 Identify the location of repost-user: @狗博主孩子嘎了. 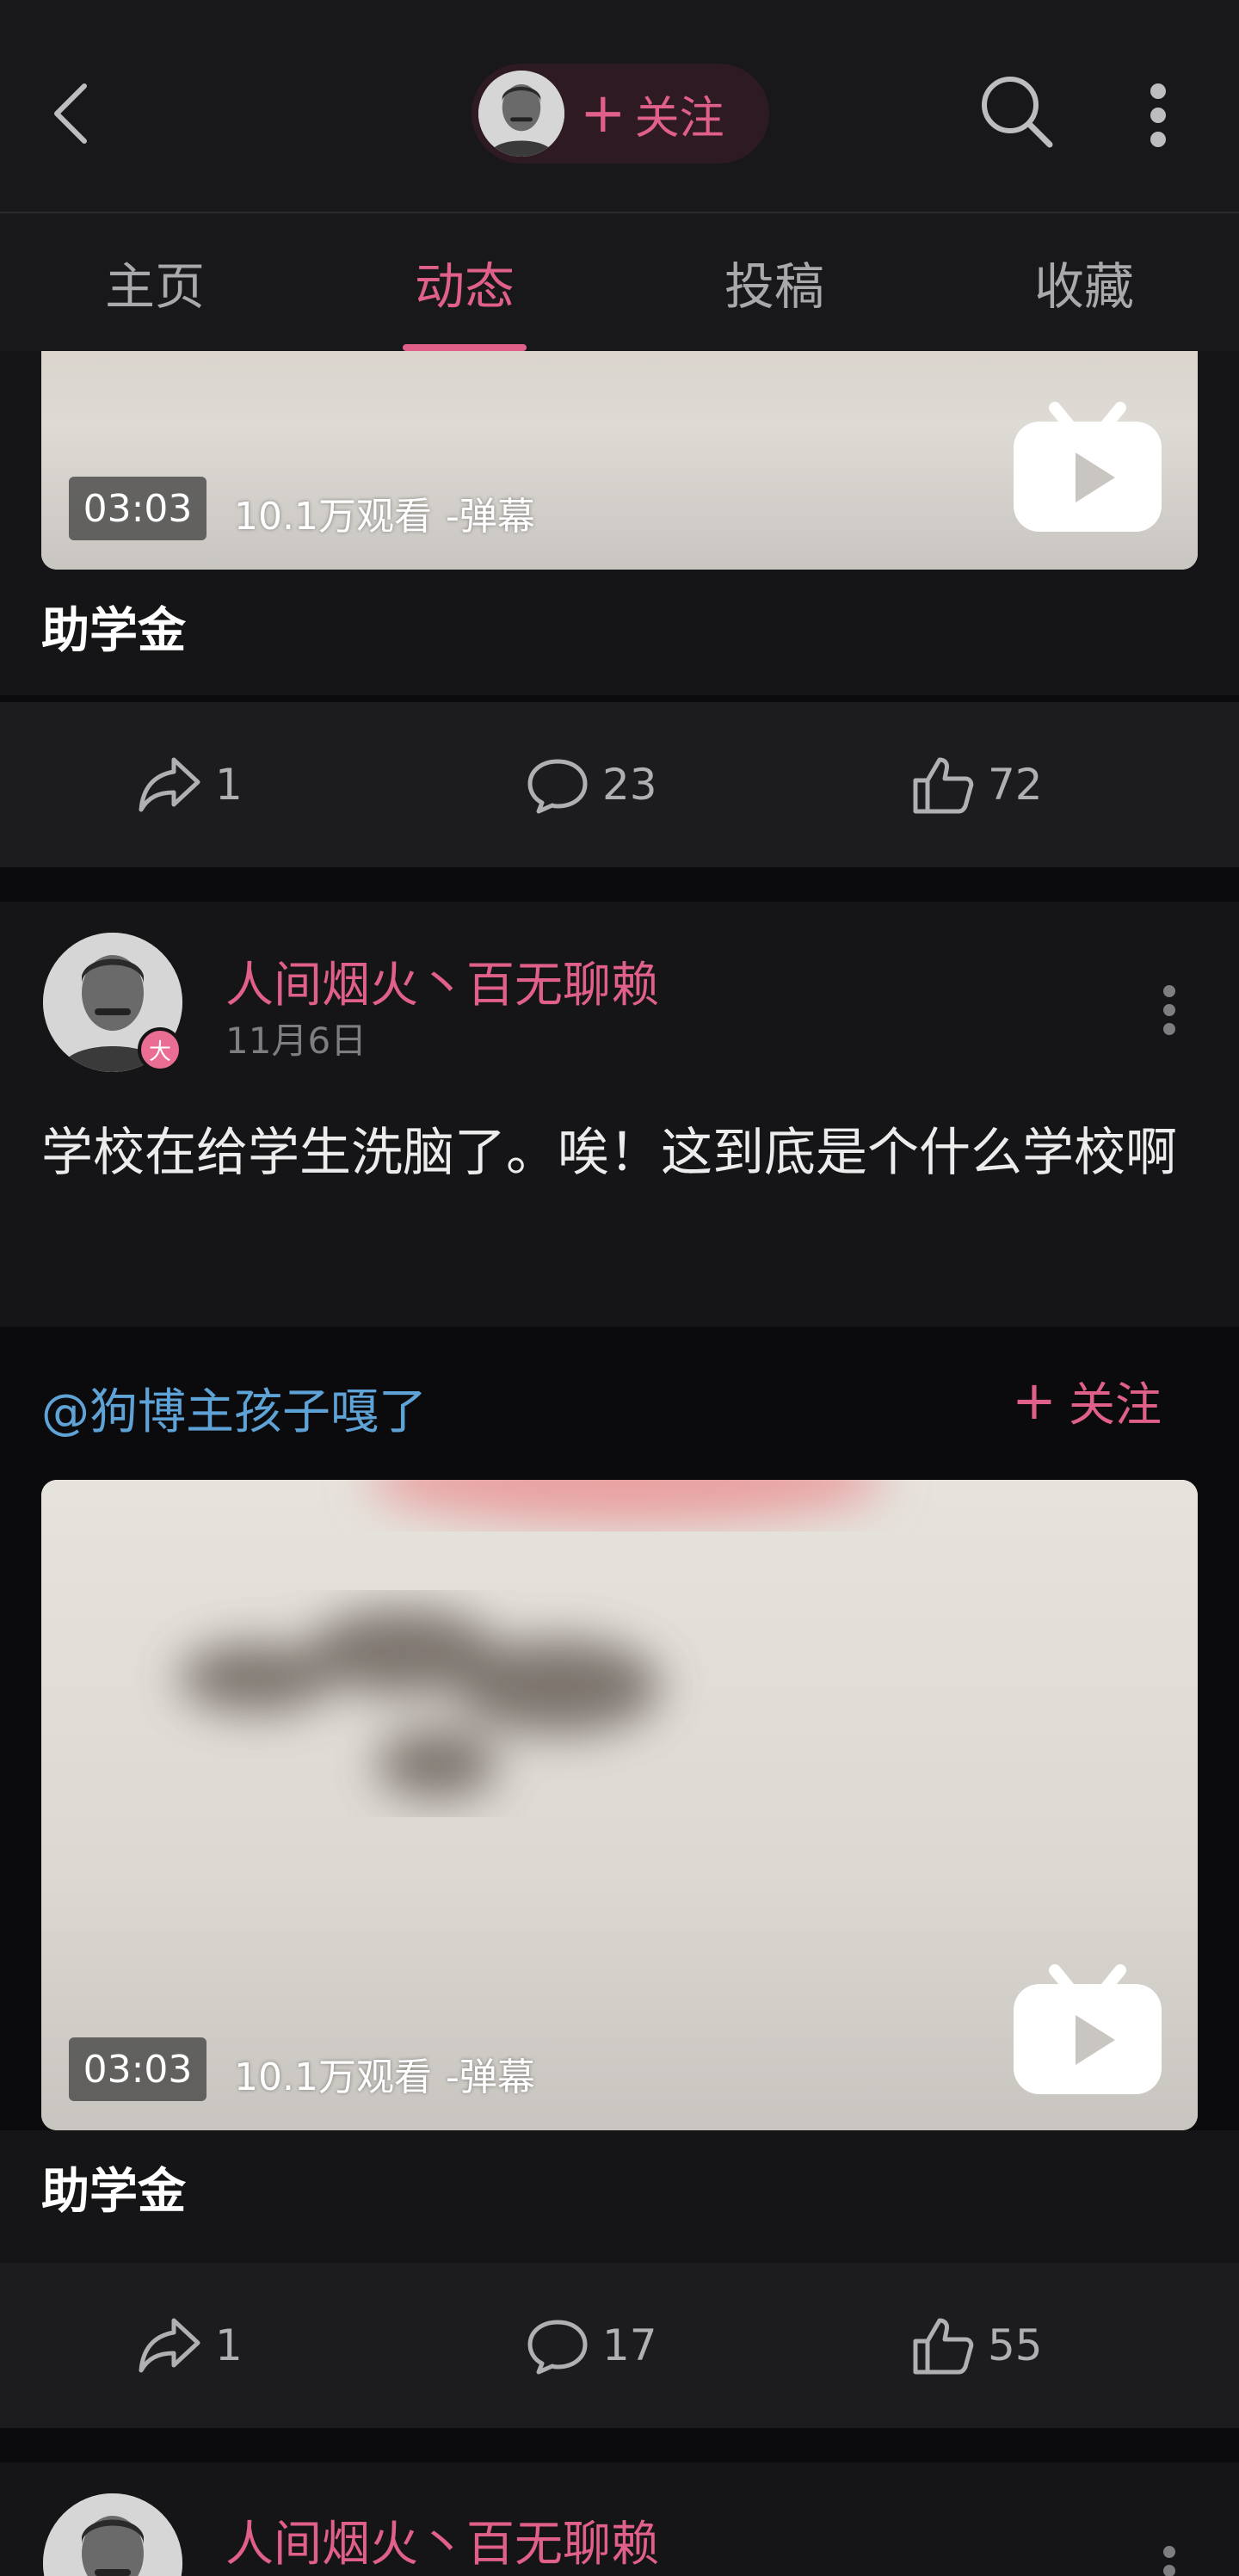
(234, 1408).